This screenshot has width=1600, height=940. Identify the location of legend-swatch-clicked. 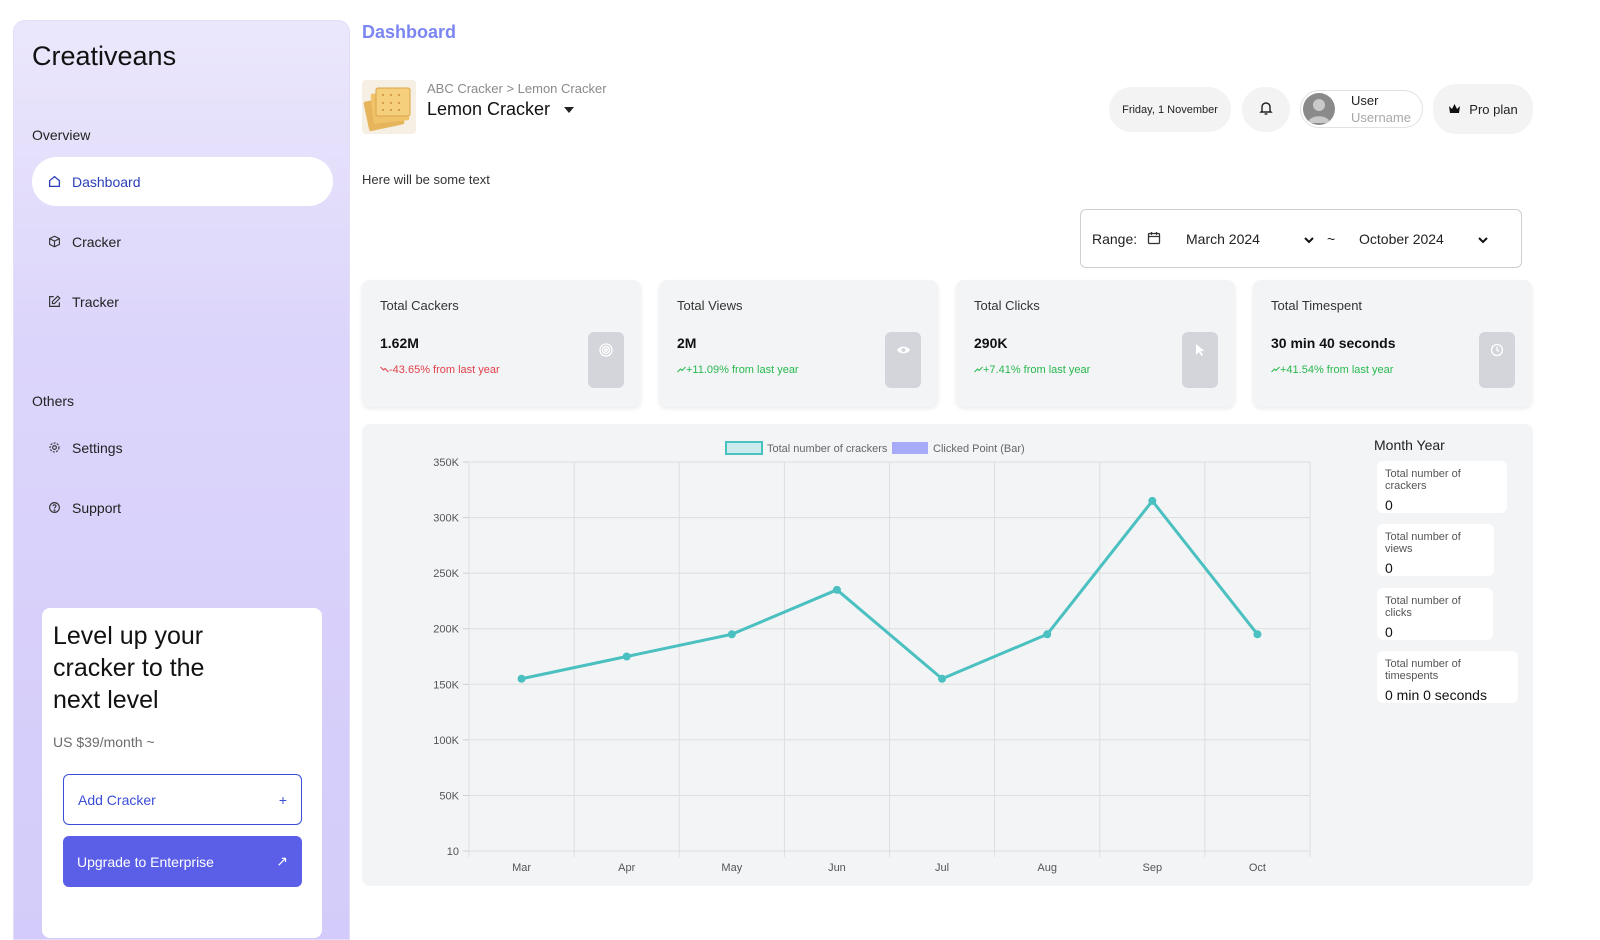
(910, 448).